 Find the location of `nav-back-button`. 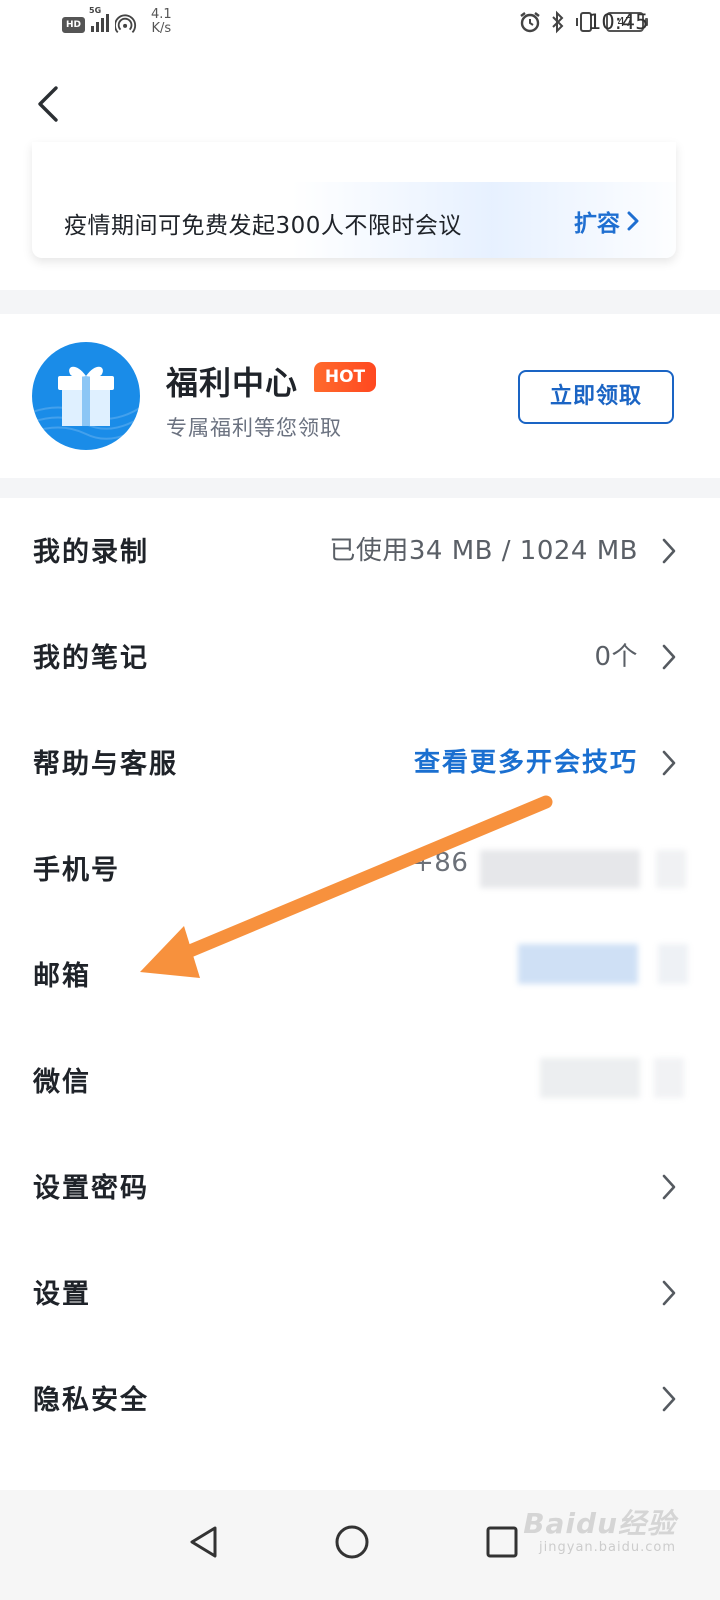

nav-back-button is located at coordinates (204, 1542).